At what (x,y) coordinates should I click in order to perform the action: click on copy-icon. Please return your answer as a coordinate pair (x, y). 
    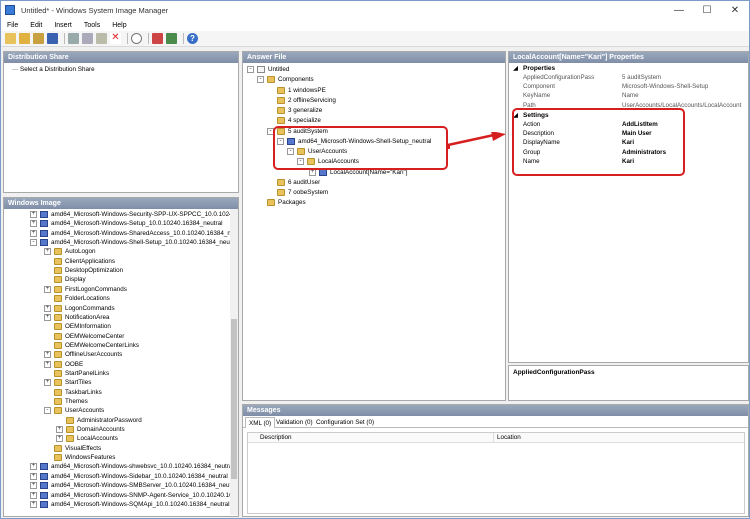
    Looking at the image, I should click on (87, 38).